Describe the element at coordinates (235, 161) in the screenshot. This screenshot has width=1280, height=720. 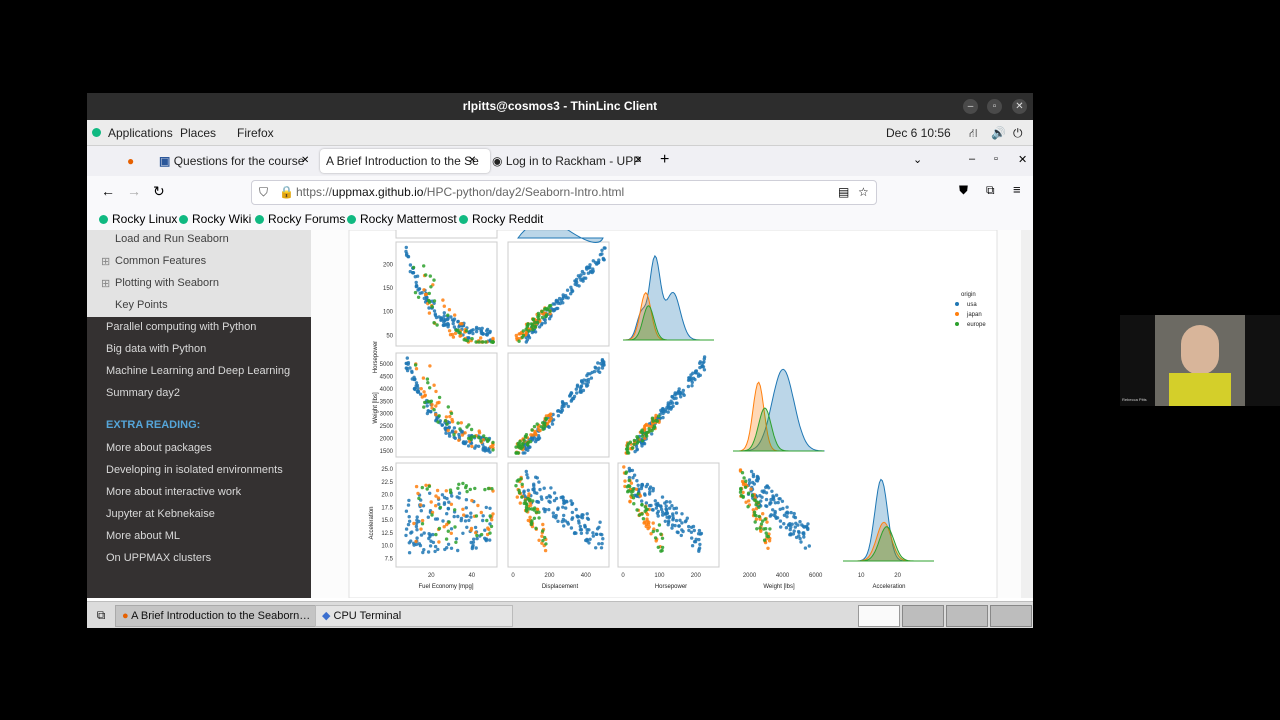
I see `tab-questions: ▣ Questions for the course` at that location.